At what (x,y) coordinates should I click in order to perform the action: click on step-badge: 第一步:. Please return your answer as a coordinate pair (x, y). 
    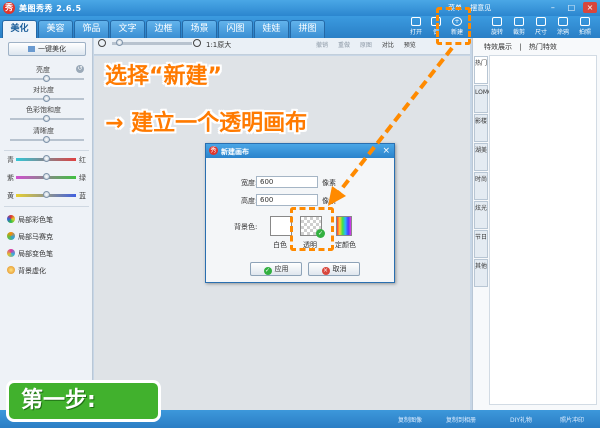
    Looking at the image, I should click on (83, 401).